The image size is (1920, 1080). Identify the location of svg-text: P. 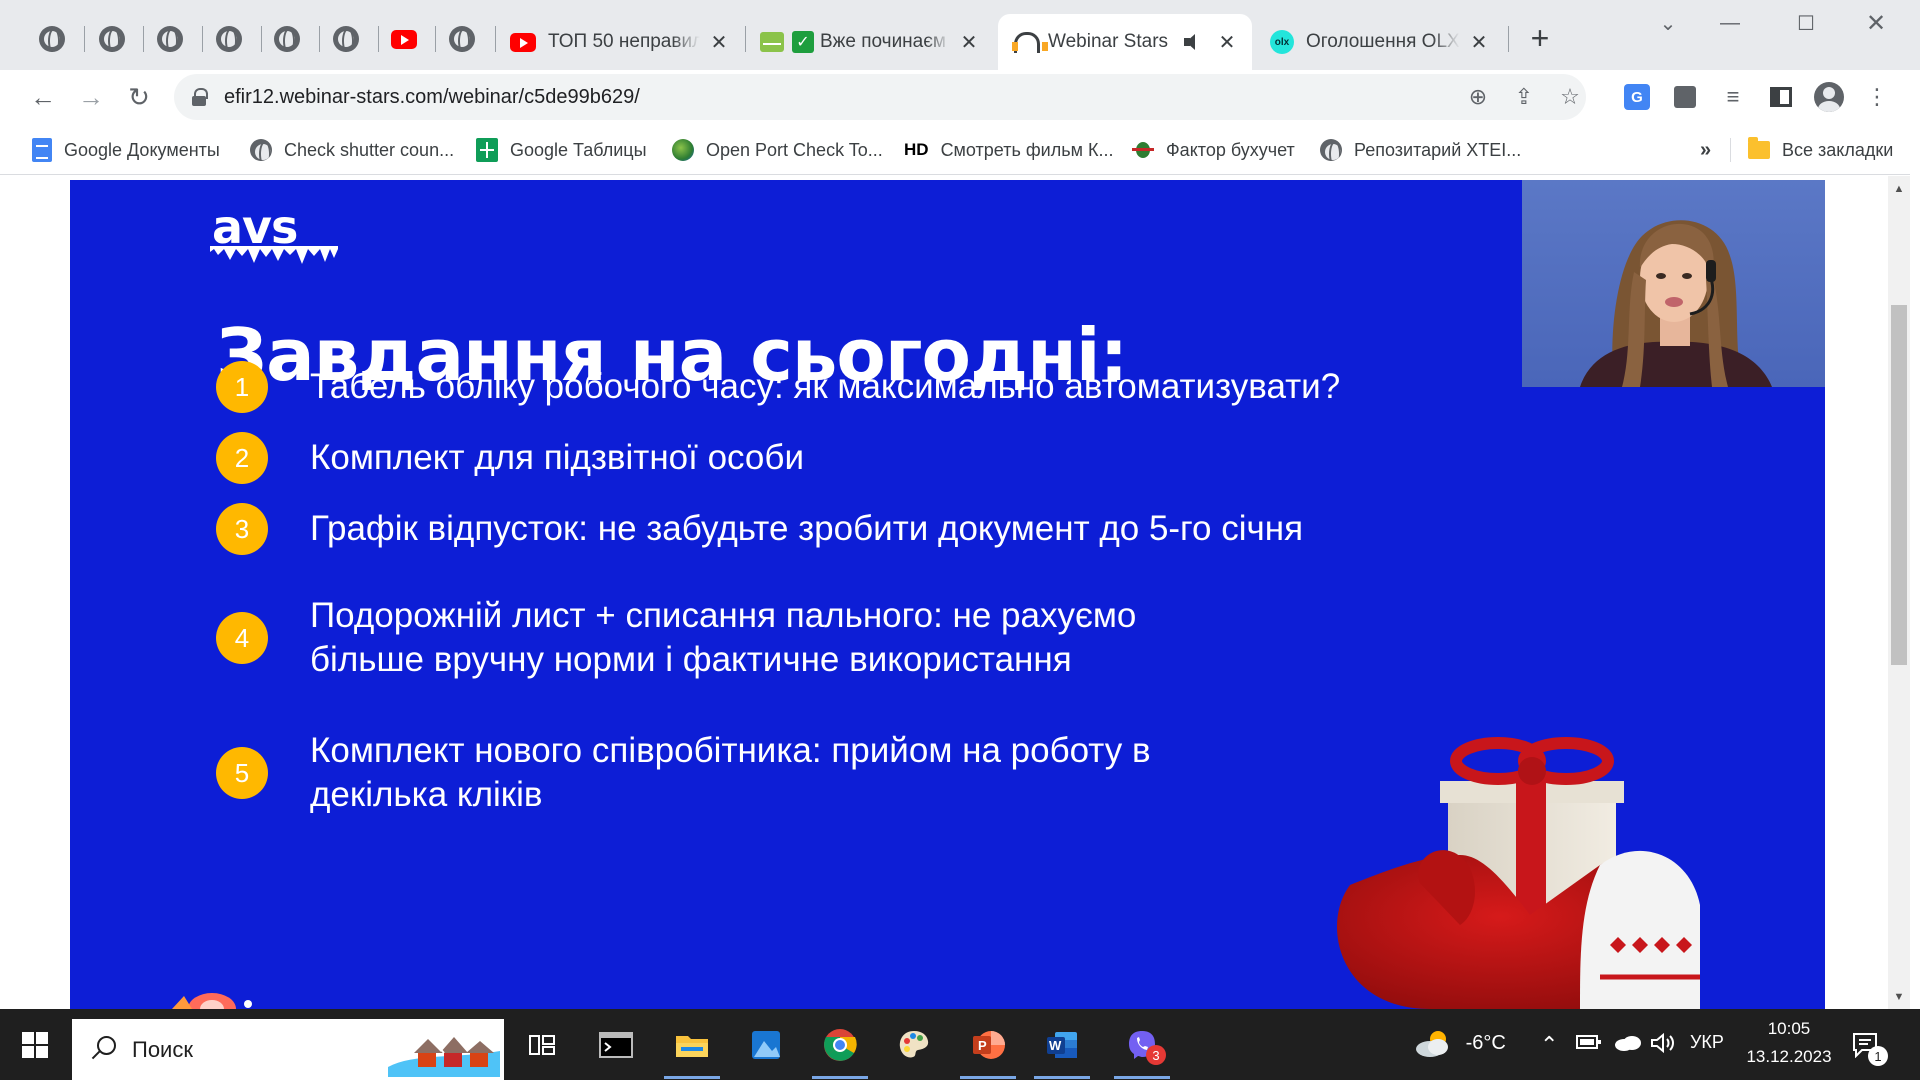
(982, 1045).